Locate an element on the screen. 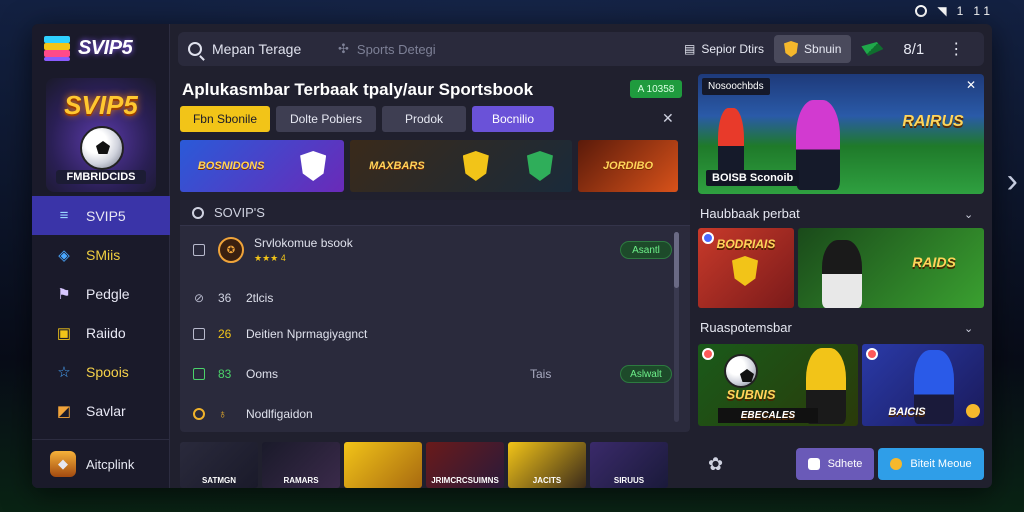  app-logo: SVIP5 is located at coordinates (88, 48).